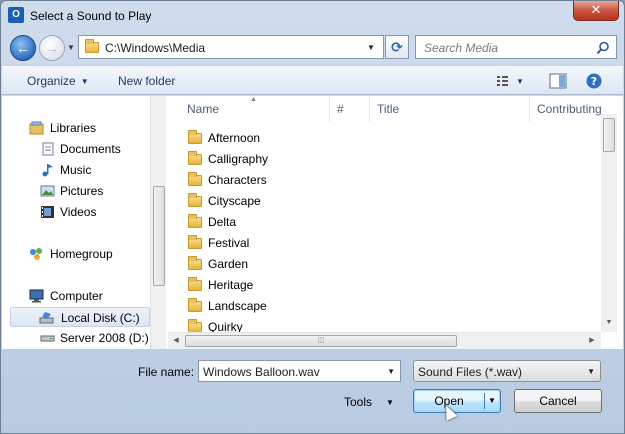  I want to click on view-dropdown-icon: ▼, so click(520, 81).